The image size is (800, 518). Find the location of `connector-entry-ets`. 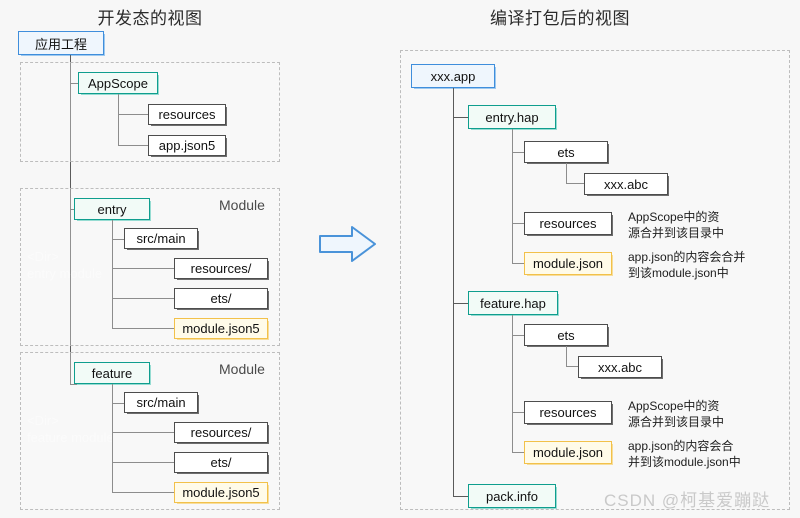

connector-entry-ets is located at coordinates (143, 298).